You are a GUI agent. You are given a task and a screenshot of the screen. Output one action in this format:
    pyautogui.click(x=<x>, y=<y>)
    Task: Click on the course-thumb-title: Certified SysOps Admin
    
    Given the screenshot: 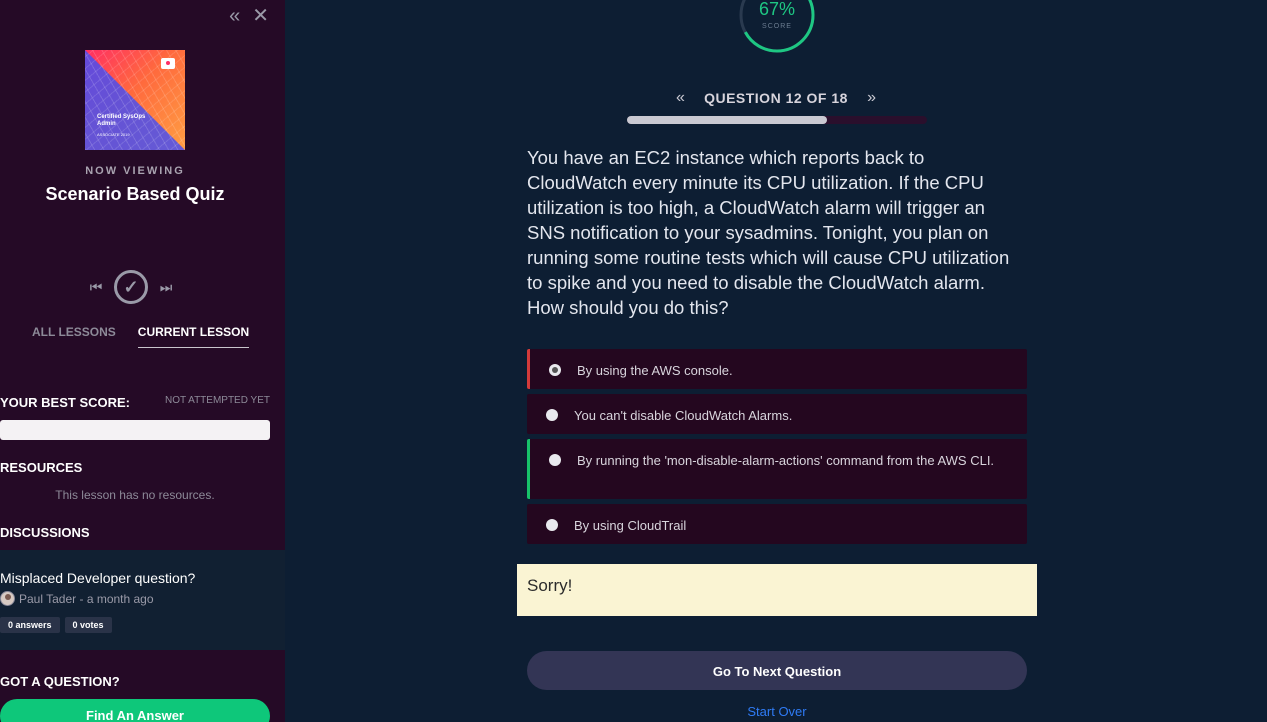 What is the action you would take?
    pyautogui.click(x=121, y=120)
    